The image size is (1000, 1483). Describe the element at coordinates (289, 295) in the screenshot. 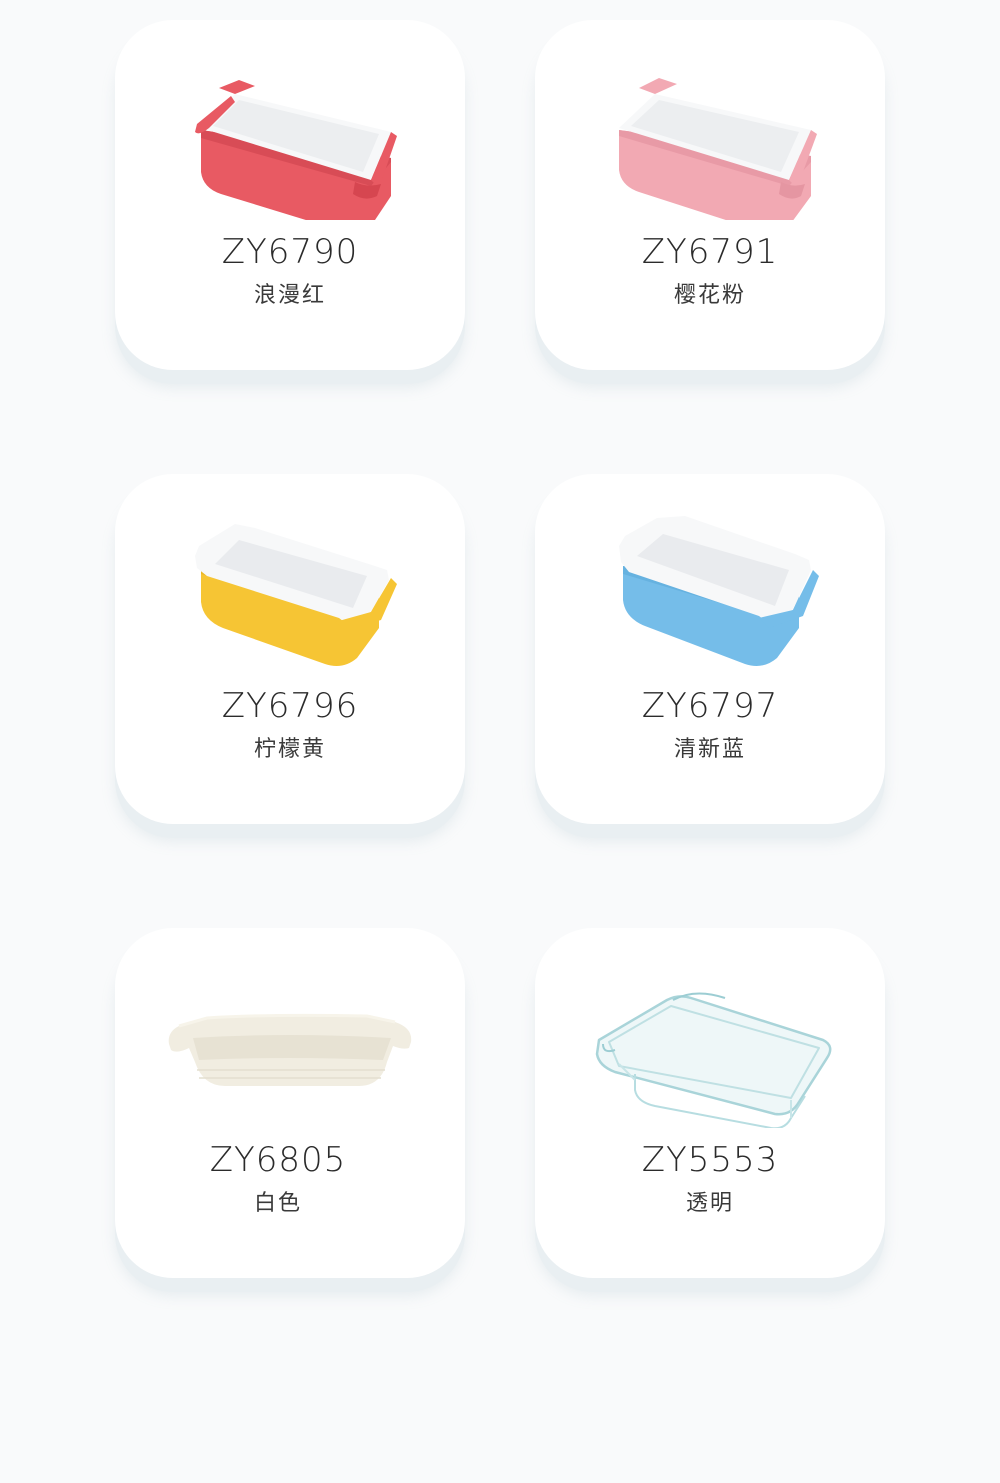

I see `product-color-name: 浪漫红` at that location.